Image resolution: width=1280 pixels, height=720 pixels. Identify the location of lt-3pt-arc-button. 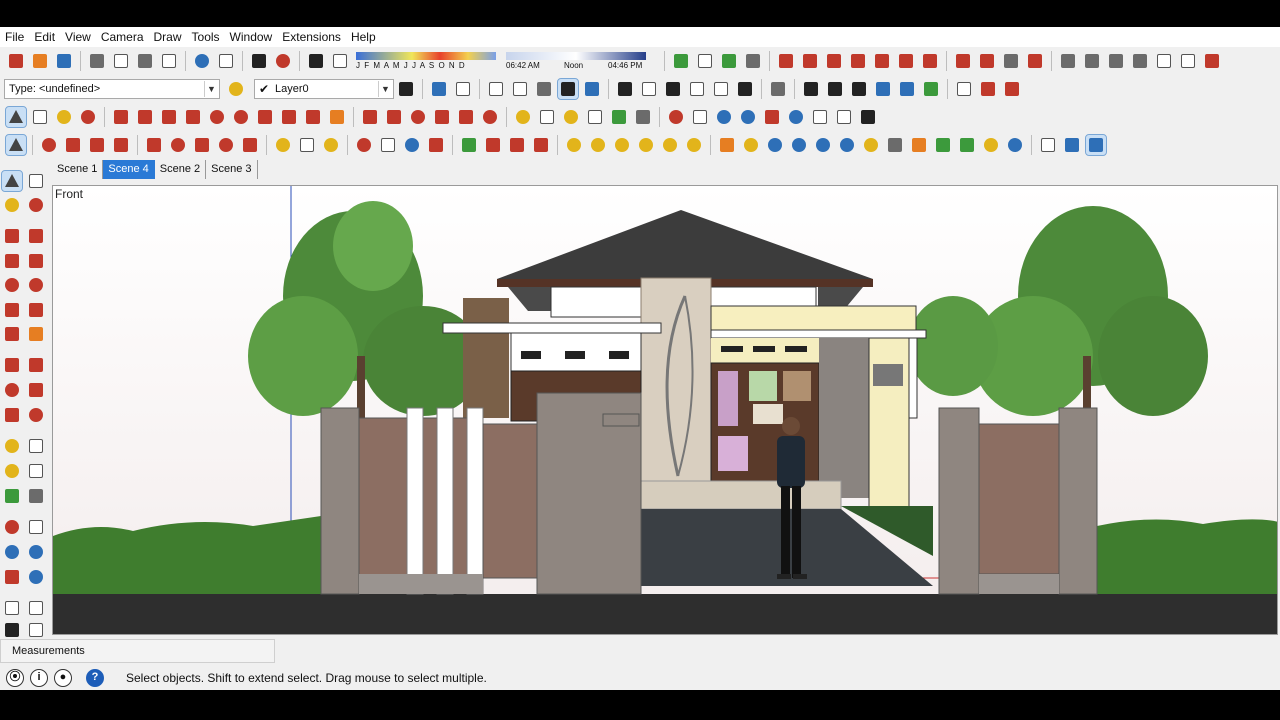
(12, 334).